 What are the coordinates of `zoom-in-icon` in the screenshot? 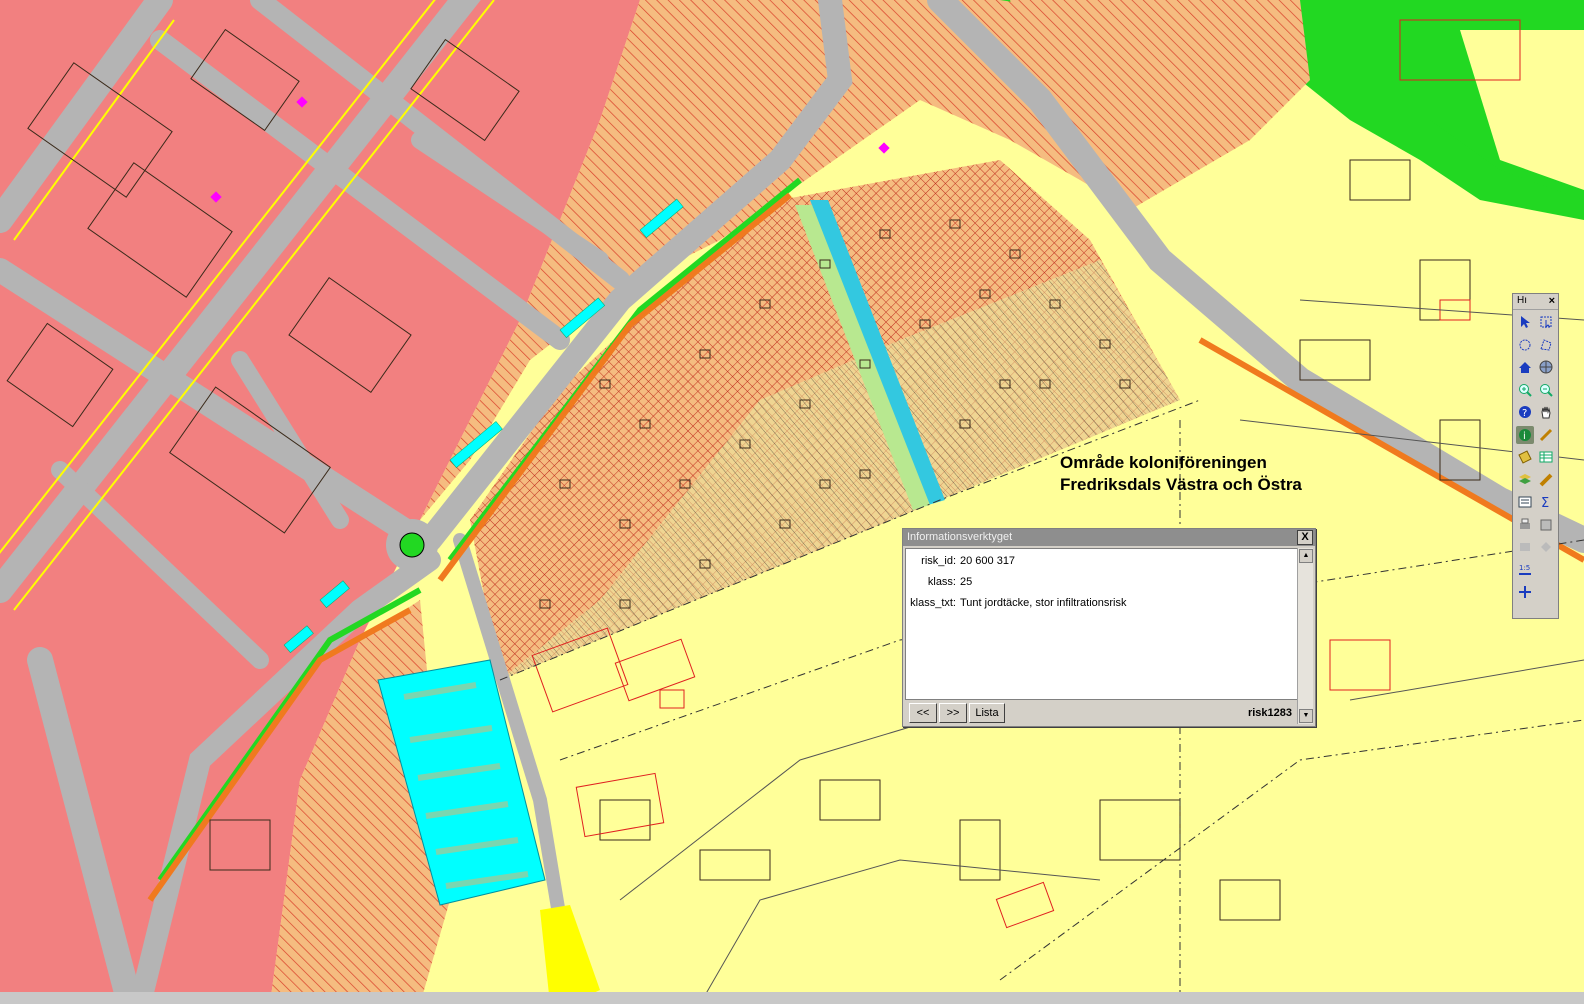 It's located at (1525, 390).